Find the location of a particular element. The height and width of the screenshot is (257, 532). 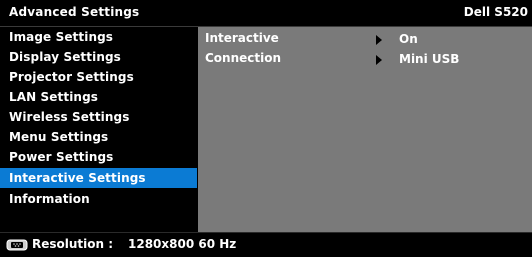

sidebar-item-lan-settings: LAN Settings is located at coordinates (98, 97).